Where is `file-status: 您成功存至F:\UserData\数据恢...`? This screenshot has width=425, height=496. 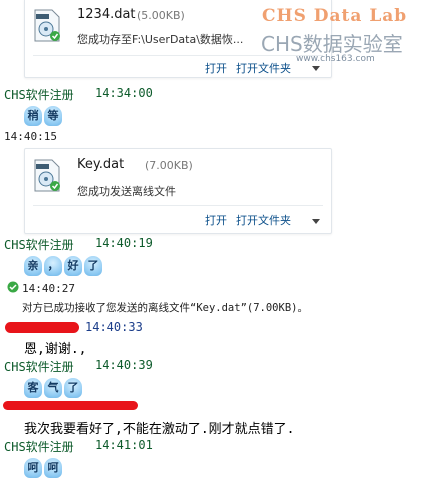
file-status: 您成功存至F:\UserData\数据恢... is located at coordinates (160, 39).